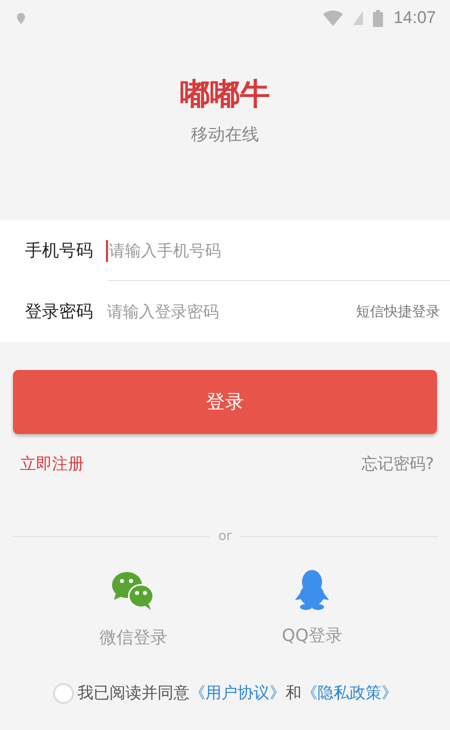 The width and height of the screenshot is (450, 730). What do you see at coordinates (133, 591) in the screenshot?
I see `chat-bubbles-icon` at bounding box center [133, 591].